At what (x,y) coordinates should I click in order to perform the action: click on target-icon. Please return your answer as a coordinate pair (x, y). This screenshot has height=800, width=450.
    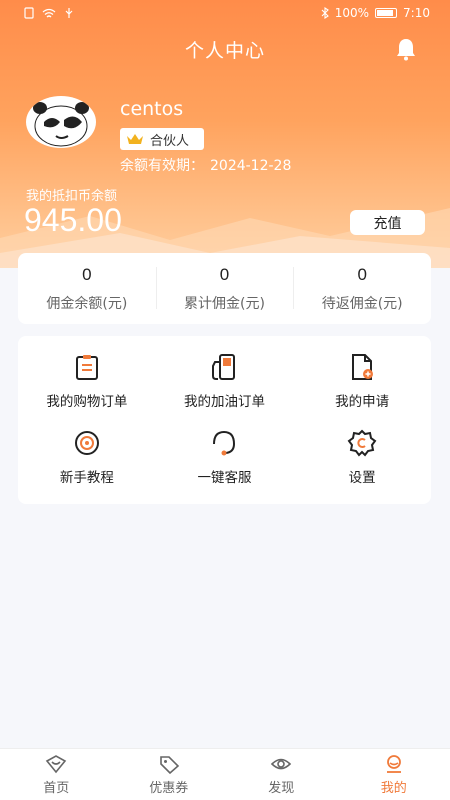
    Looking at the image, I should click on (86, 443).